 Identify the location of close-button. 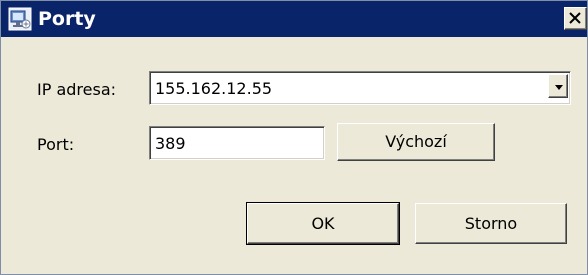
(575, 18).